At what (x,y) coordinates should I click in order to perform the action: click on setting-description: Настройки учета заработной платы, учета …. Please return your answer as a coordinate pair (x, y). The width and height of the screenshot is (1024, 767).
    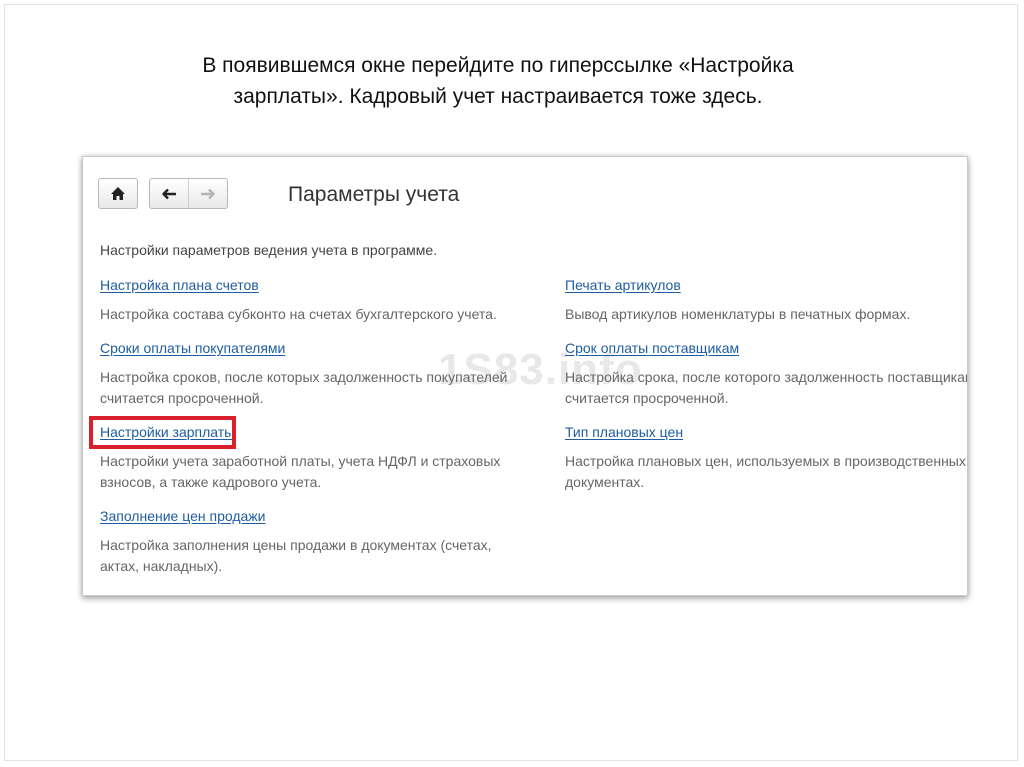
    Looking at the image, I should click on (310, 472).